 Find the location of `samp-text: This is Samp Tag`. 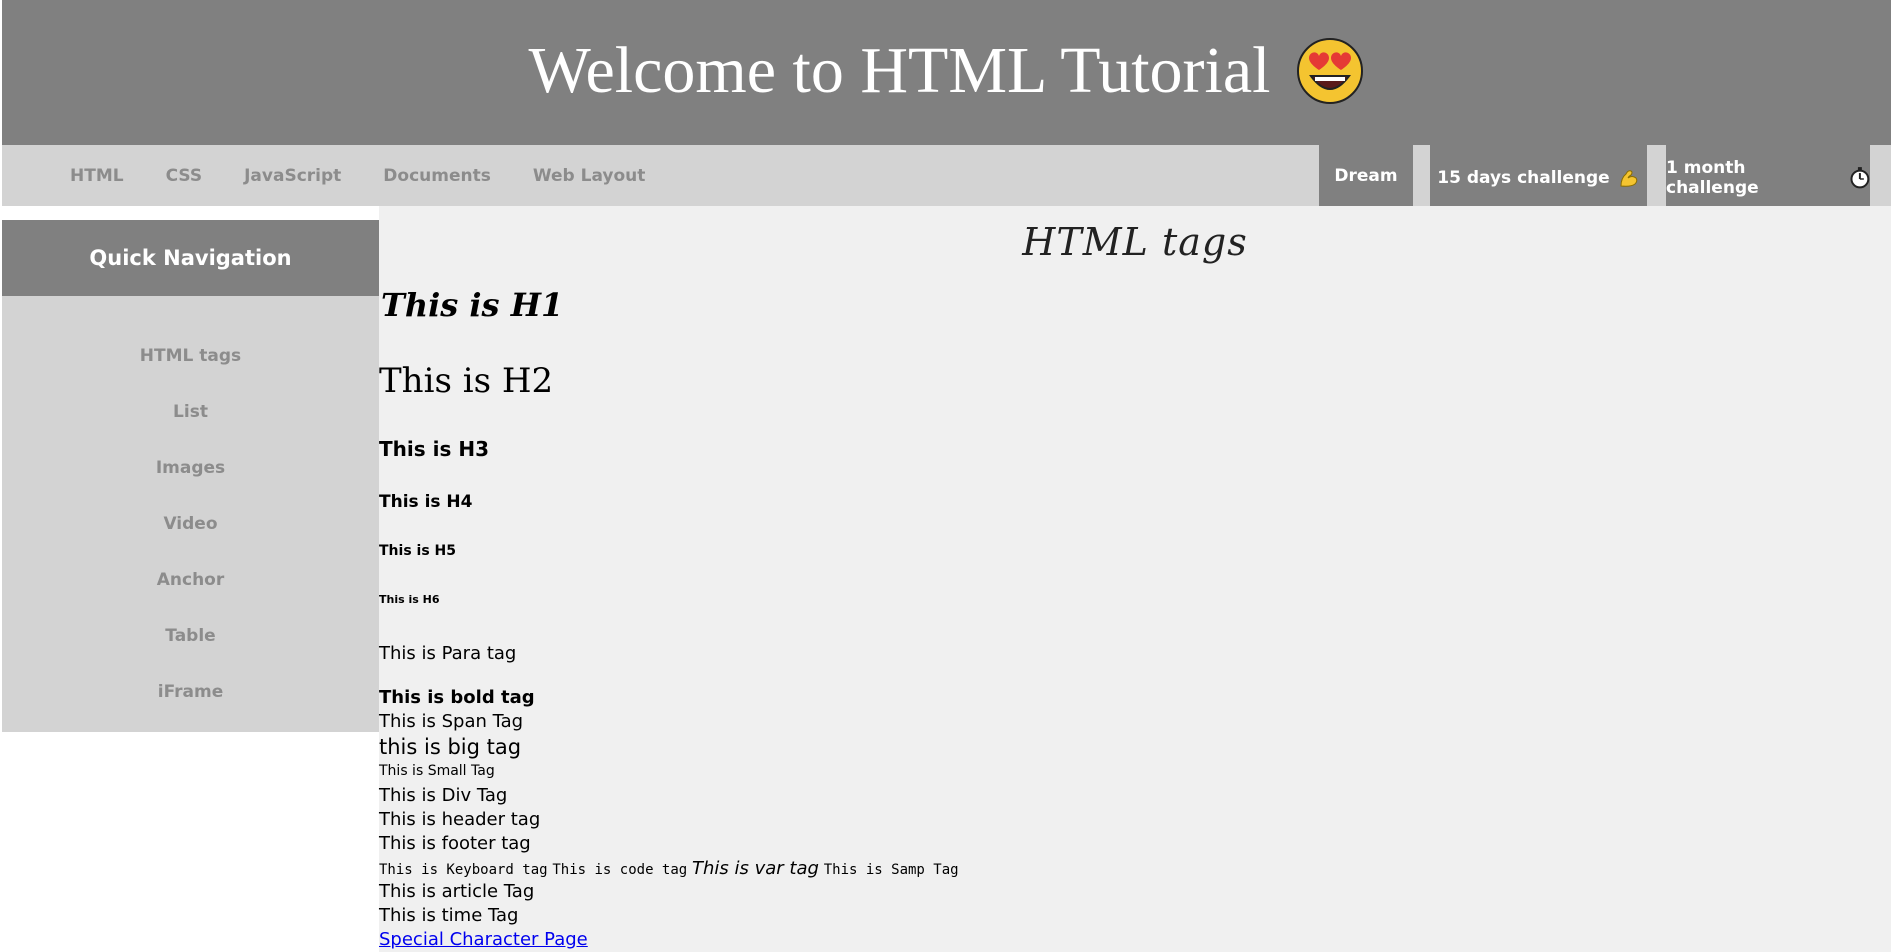

samp-text: This is Samp Tag is located at coordinates (891, 870).